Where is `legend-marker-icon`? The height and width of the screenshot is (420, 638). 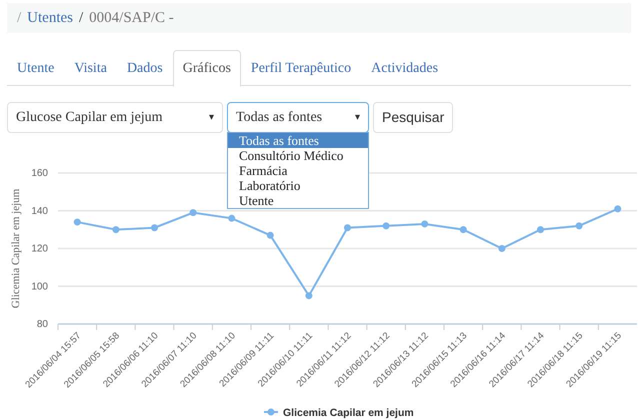 legend-marker-icon is located at coordinates (271, 412).